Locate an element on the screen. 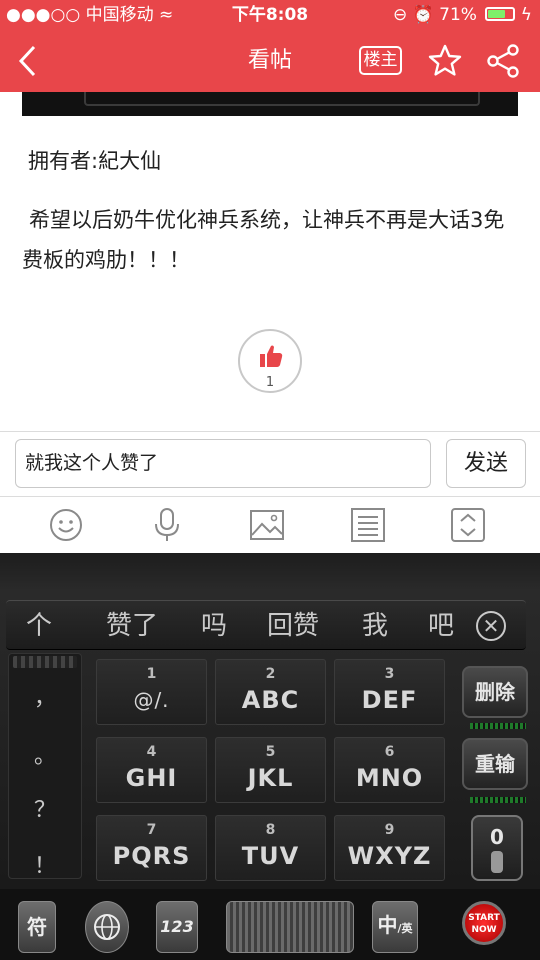  globe-icon is located at coordinates (107, 927).